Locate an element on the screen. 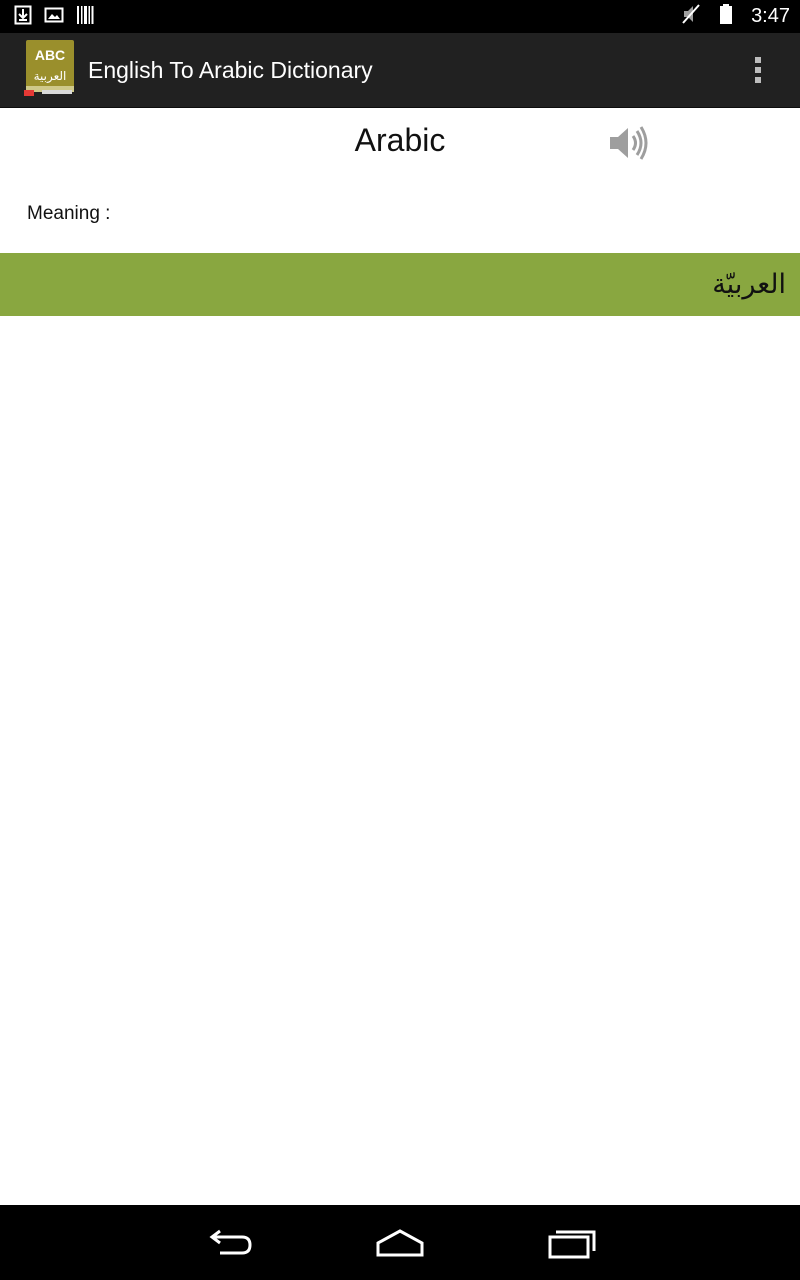 This screenshot has height=1280, width=800. recent-apps-icon is located at coordinates (572, 1243).